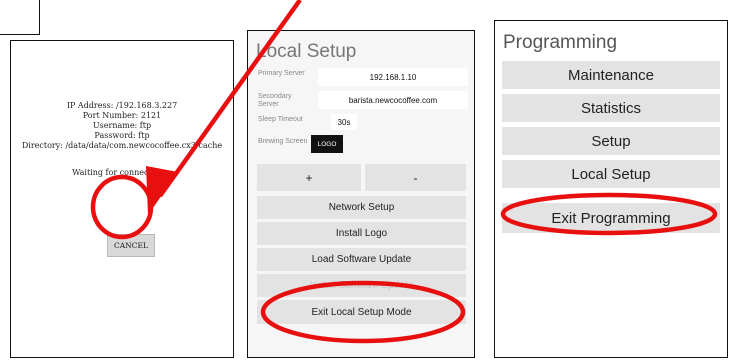 The image size is (732, 362). I want to click on cancel-highlight-circle, so click(122, 207).